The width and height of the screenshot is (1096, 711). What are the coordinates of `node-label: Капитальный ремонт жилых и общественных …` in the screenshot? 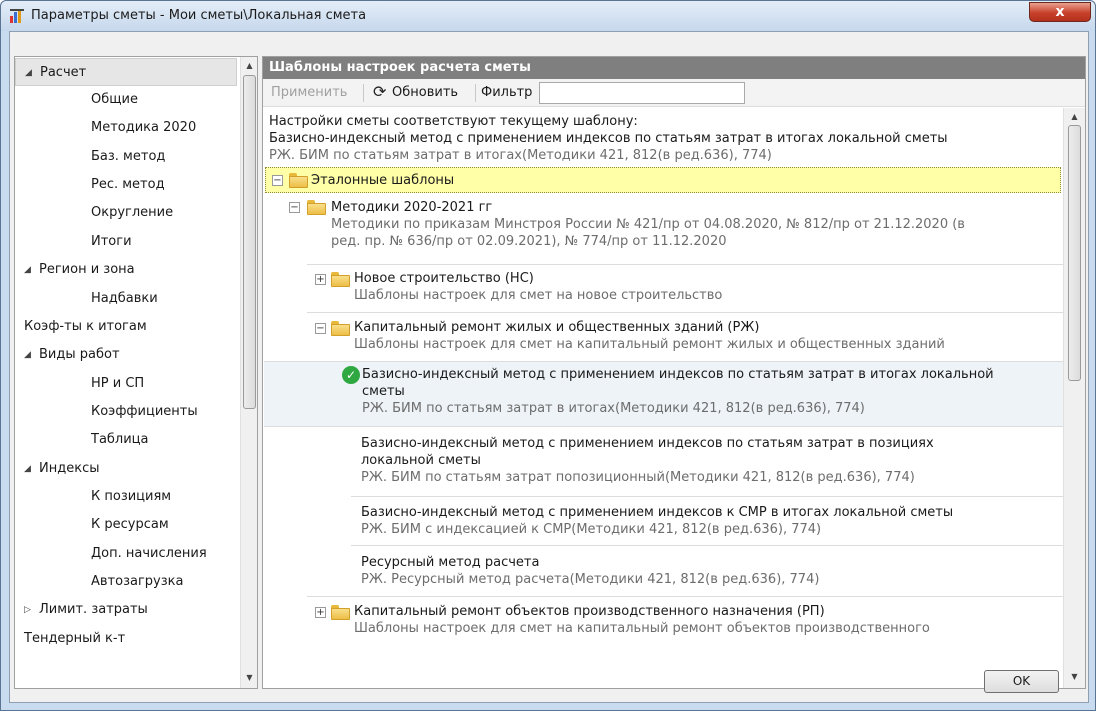 It's located at (557, 327).